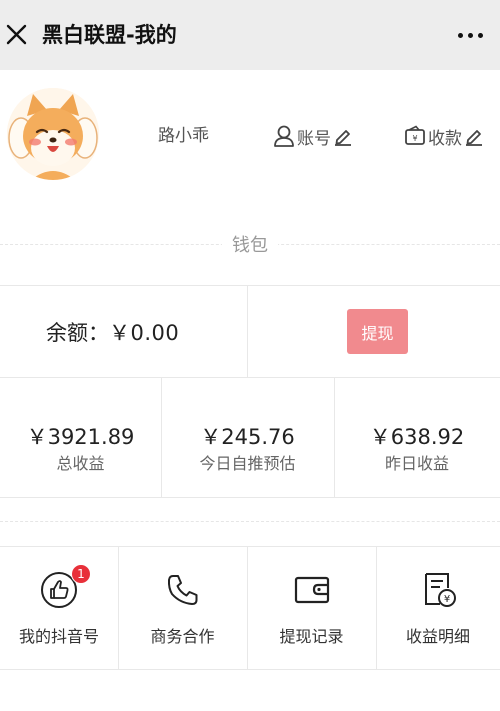 This screenshot has height=711, width=500. I want to click on collect-link: ¥ 收款, so click(444, 136).